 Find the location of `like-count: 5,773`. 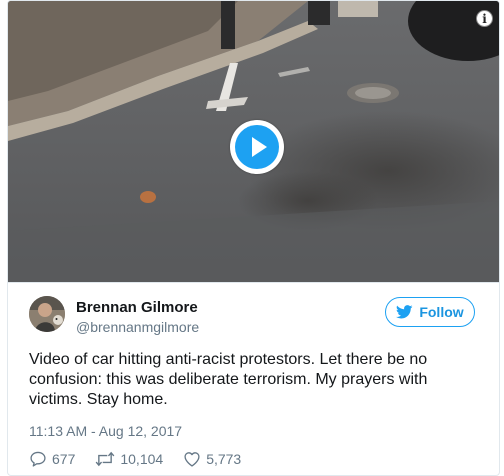

like-count: 5,773 is located at coordinates (224, 459).